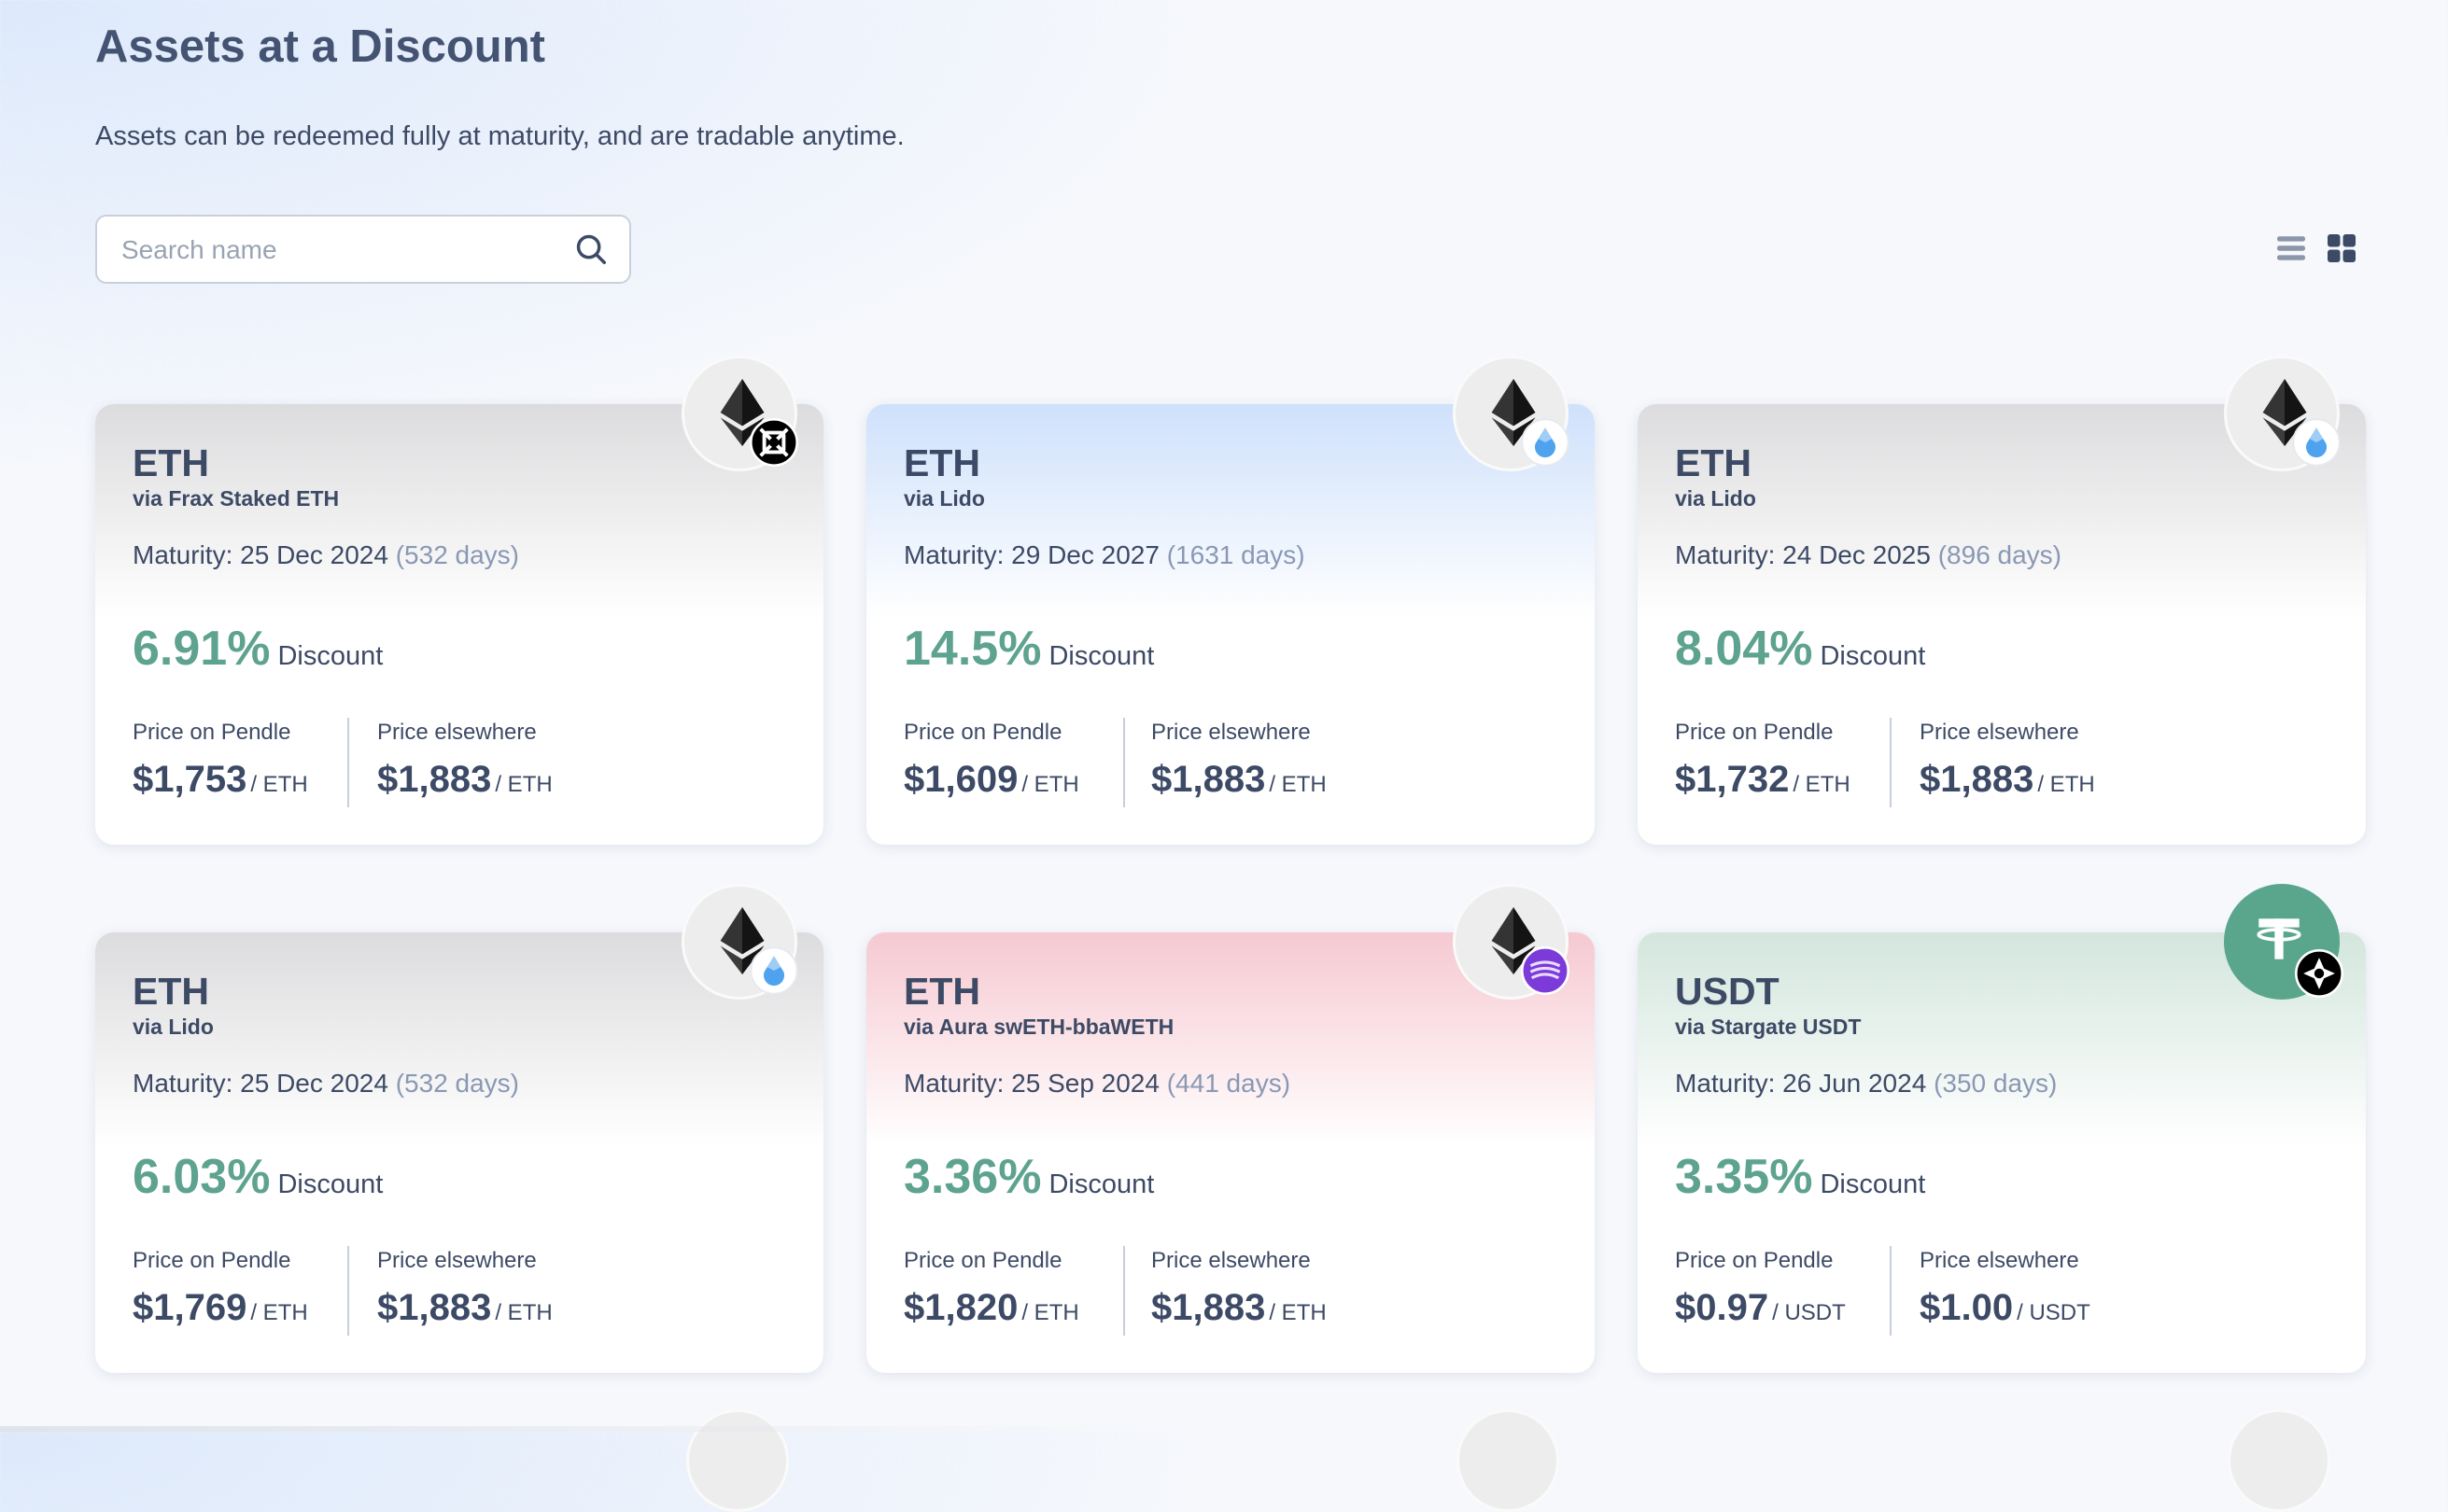 This screenshot has height=1512, width=2448. What do you see at coordinates (202, 1177) in the screenshot?
I see `discount-percent: 6.03%` at bounding box center [202, 1177].